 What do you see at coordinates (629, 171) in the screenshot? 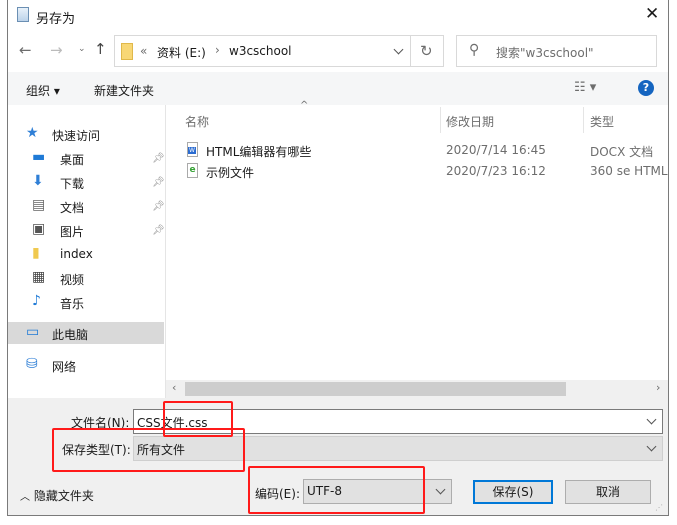
I see `file-type: 360 se HTML` at bounding box center [629, 171].